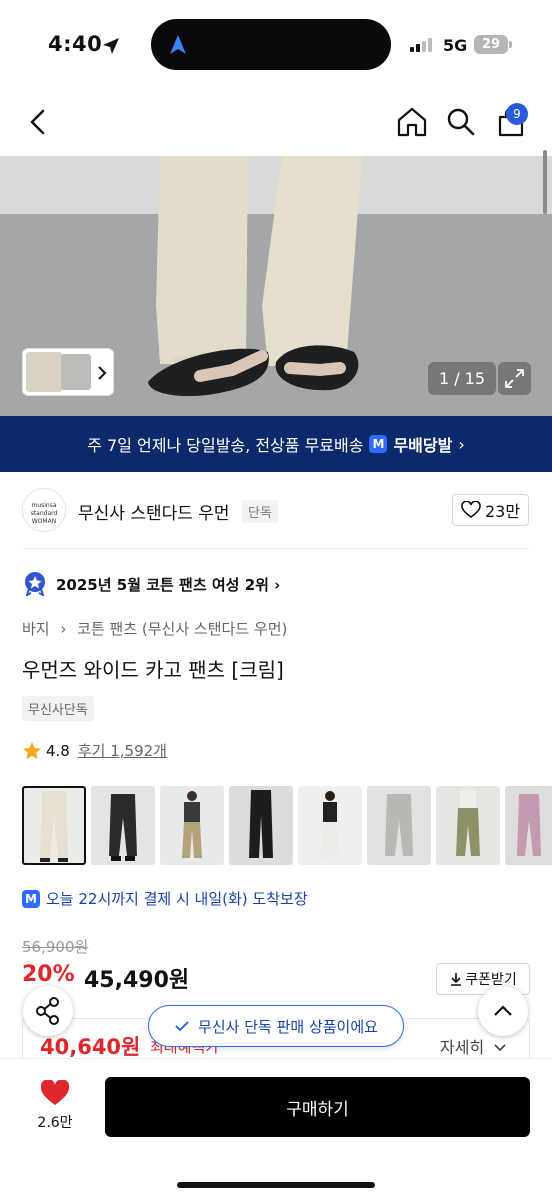 The width and height of the screenshot is (552, 1200). Describe the element at coordinates (510, 44) in the screenshot. I see `battery-tip` at that location.